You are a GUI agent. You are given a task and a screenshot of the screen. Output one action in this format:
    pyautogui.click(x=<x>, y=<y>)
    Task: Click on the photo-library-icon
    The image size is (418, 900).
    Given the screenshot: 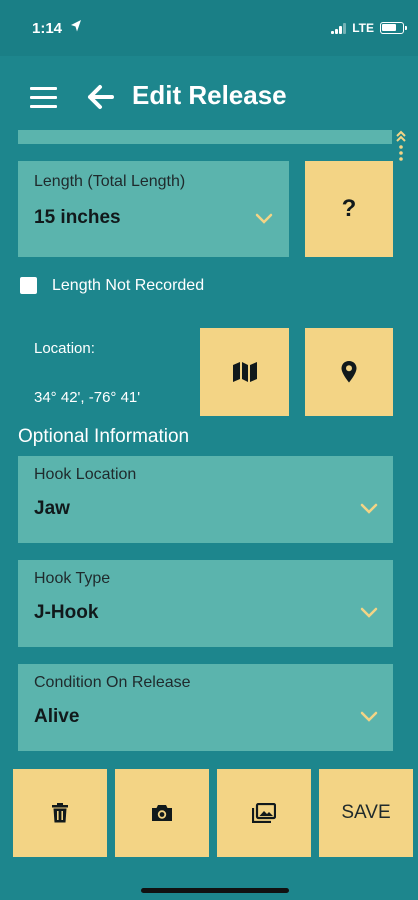 What is the action you would take?
    pyautogui.click(x=264, y=813)
    